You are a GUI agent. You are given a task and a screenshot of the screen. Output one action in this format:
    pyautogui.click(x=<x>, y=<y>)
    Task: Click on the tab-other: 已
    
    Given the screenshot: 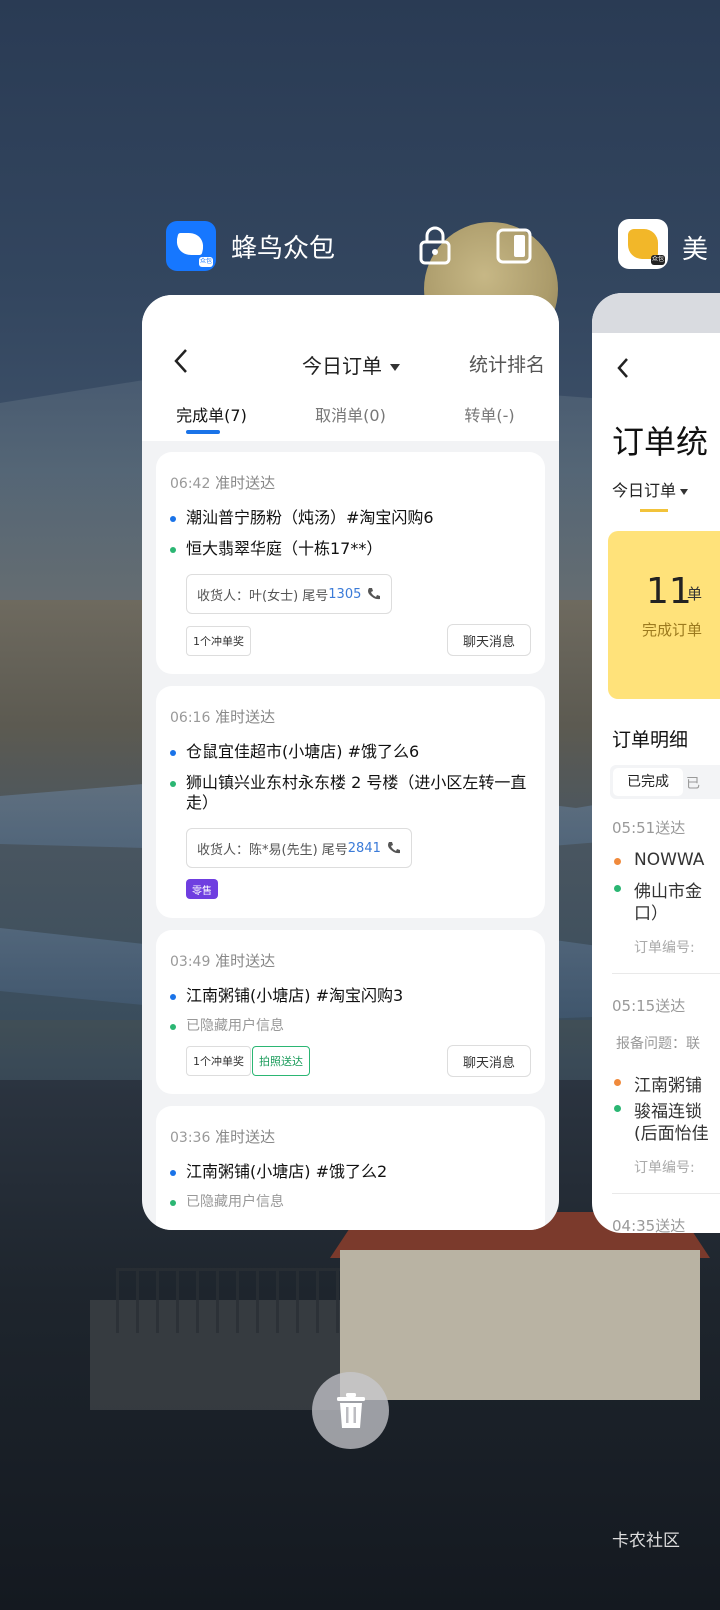 What is the action you would take?
    pyautogui.click(x=693, y=783)
    